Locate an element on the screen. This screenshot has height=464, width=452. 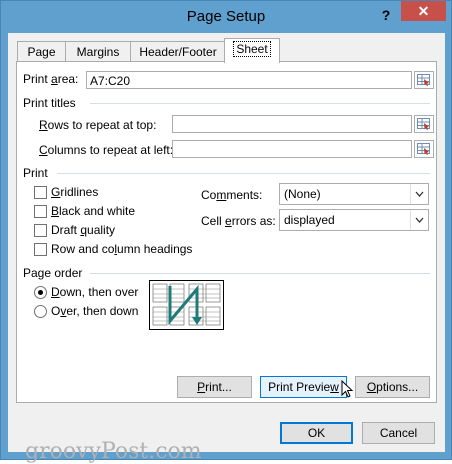
tab-sheet-label: Sheet is located at coordinates (252, 49).